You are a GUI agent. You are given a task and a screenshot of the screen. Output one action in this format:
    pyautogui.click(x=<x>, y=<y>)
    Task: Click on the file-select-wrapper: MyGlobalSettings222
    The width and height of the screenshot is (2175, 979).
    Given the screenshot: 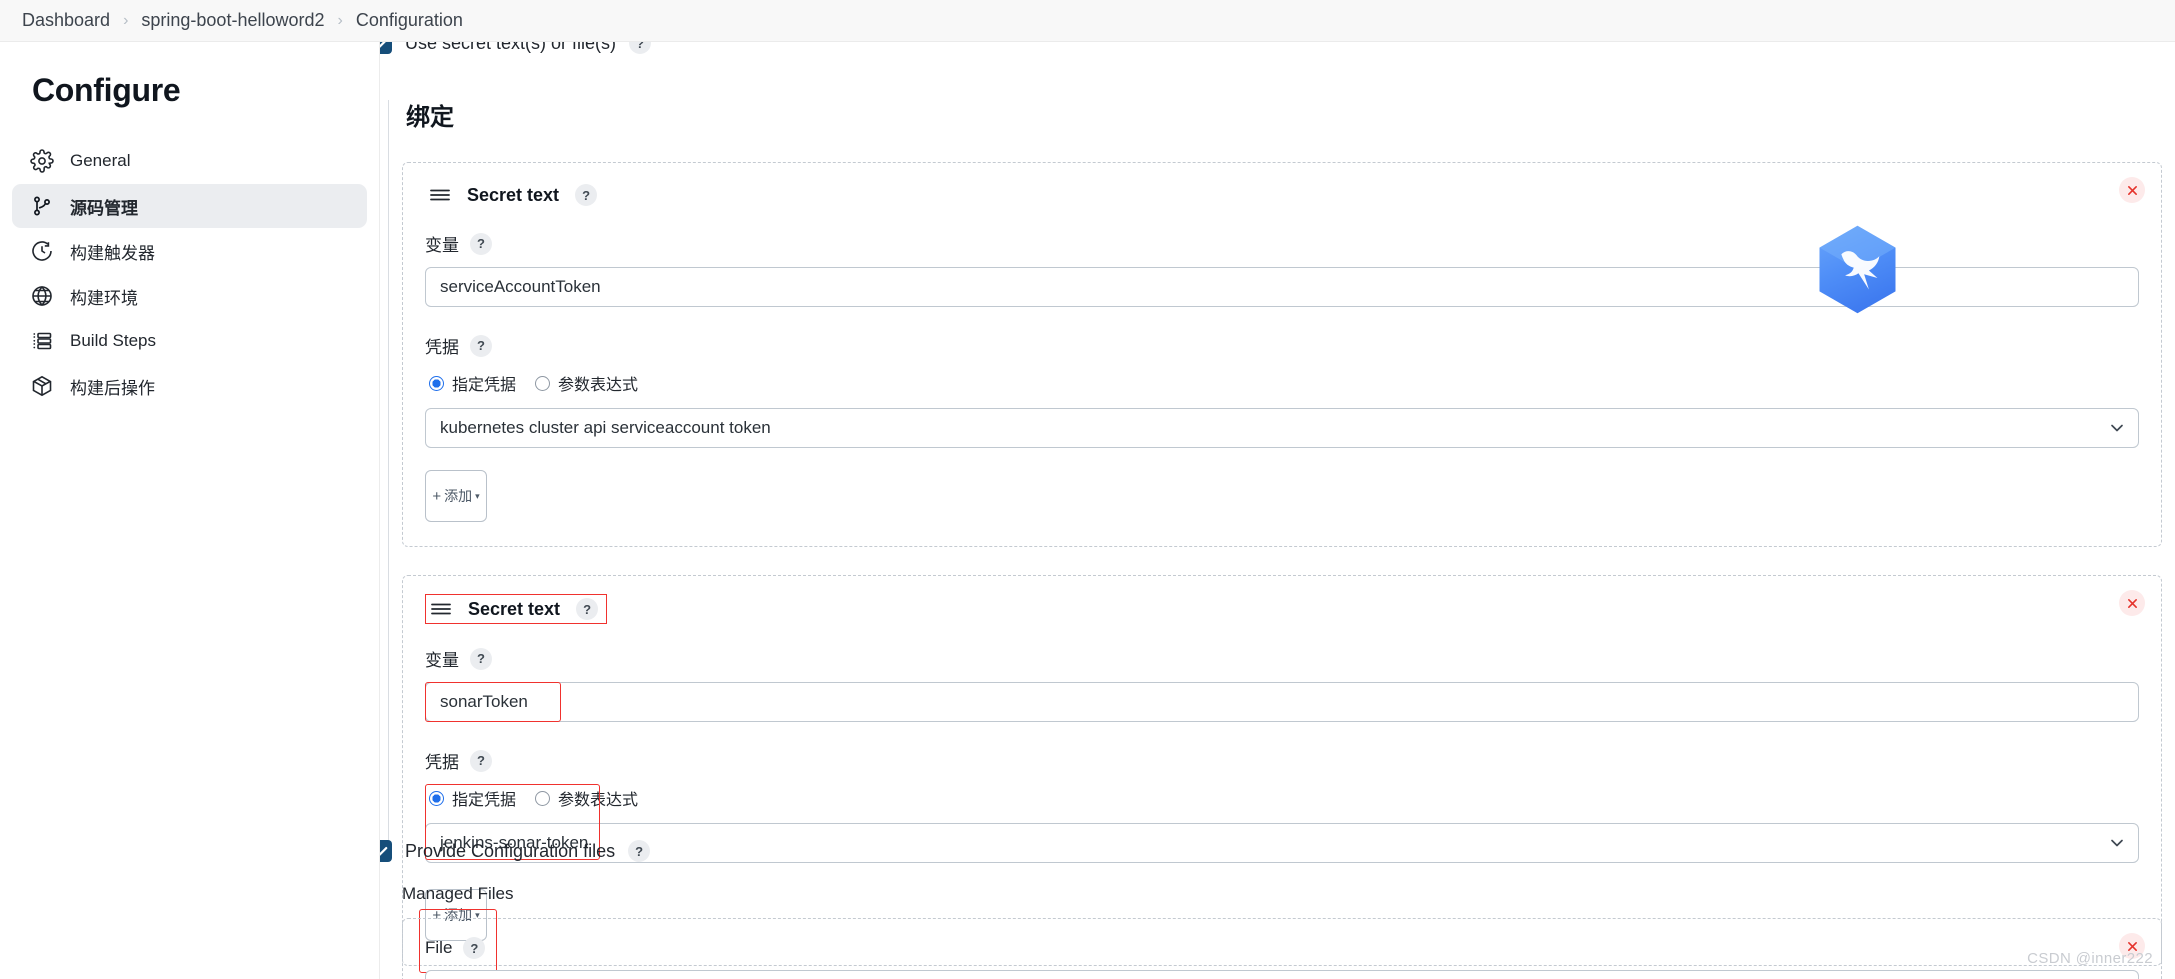 What is the action you would take?
    pyautogui.click(x=1282, y=974)
    